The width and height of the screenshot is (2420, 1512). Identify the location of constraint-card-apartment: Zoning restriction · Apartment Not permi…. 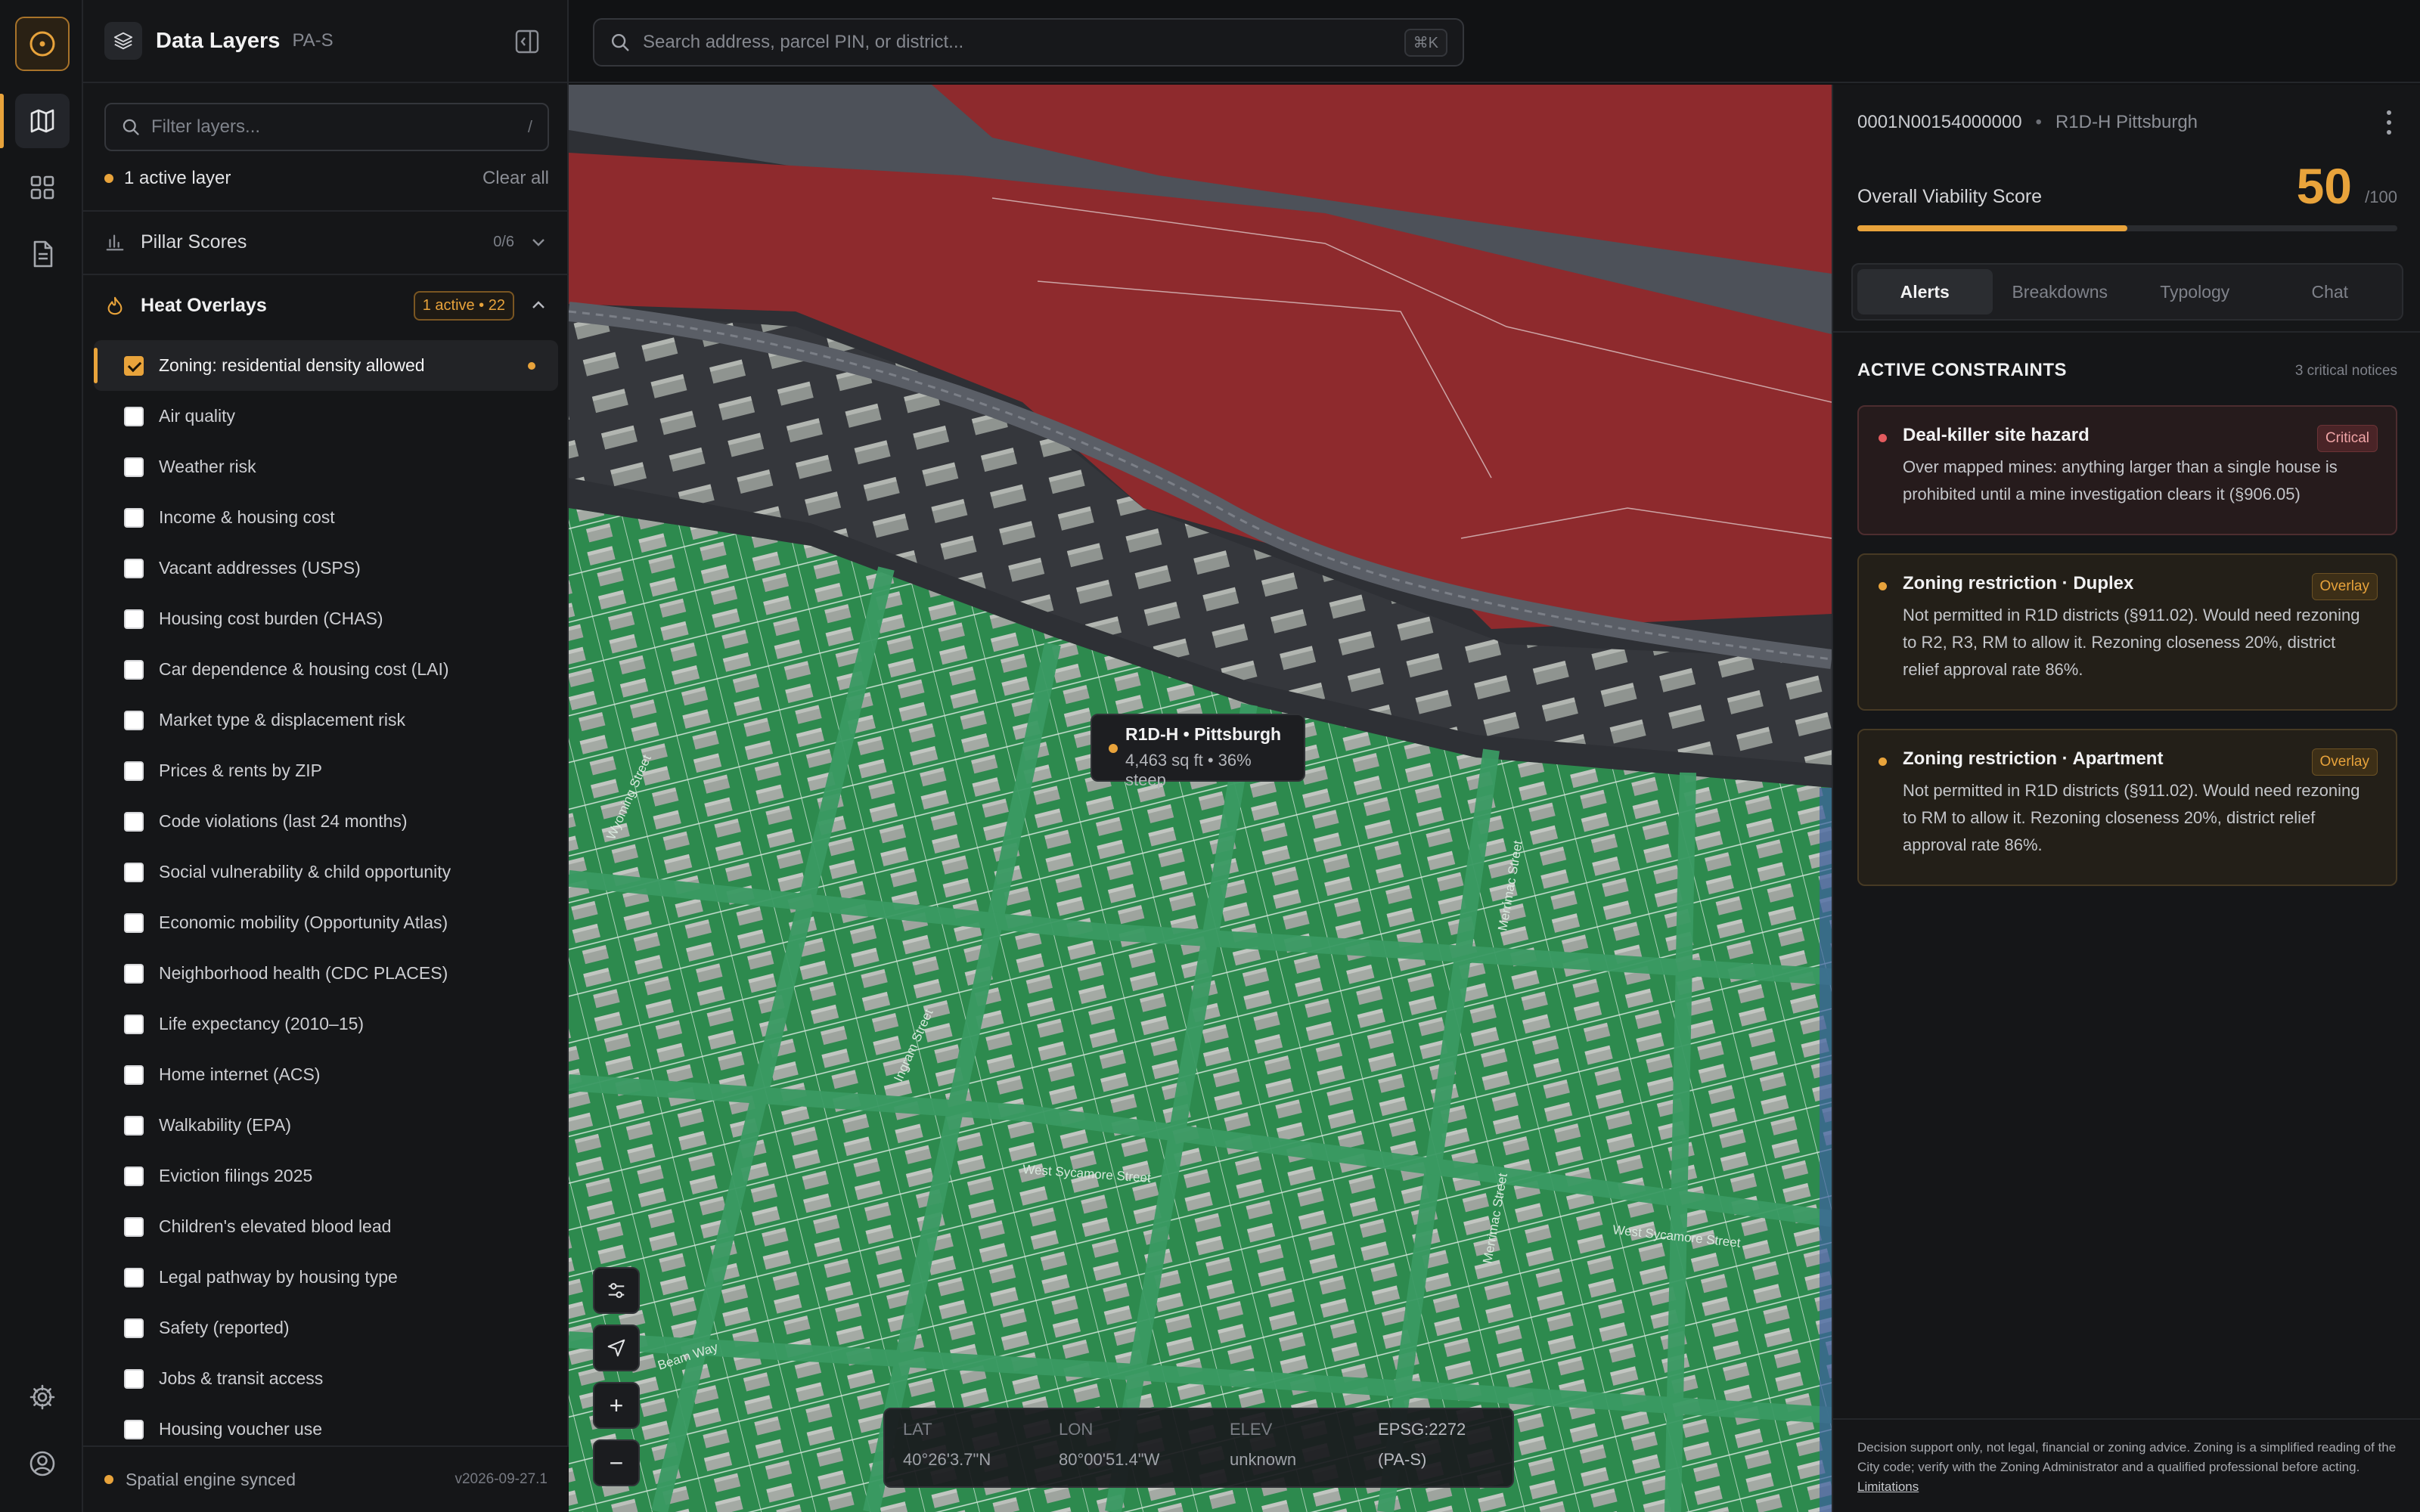
(2127, 807).